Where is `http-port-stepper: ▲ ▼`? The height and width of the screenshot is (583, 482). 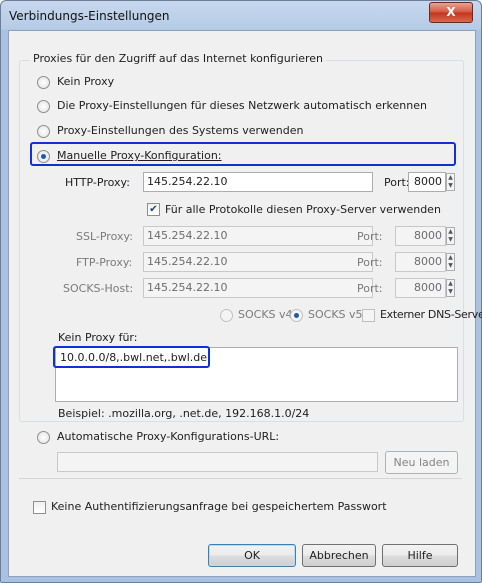 http-port-stepper: ▲ ▼ is located at coordinates (450, 182).